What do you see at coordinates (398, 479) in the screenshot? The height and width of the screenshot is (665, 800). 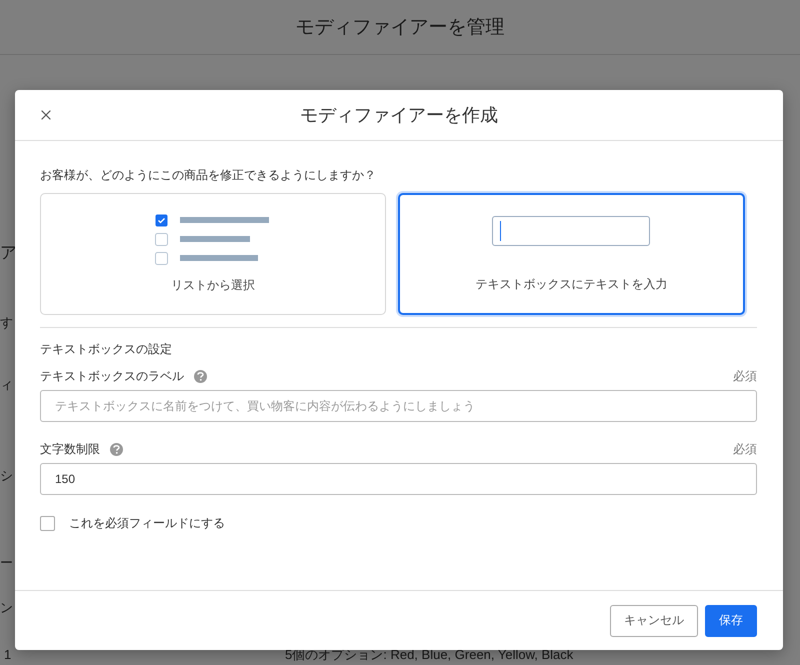 I see `input-field: 150` at bounding box center [398, 479].